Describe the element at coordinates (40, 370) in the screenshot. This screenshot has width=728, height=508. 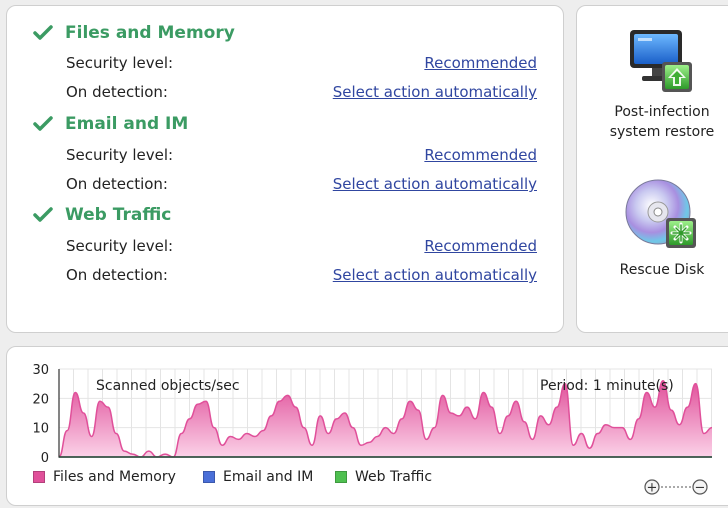
I see `y-tick-label: 30` at that location.